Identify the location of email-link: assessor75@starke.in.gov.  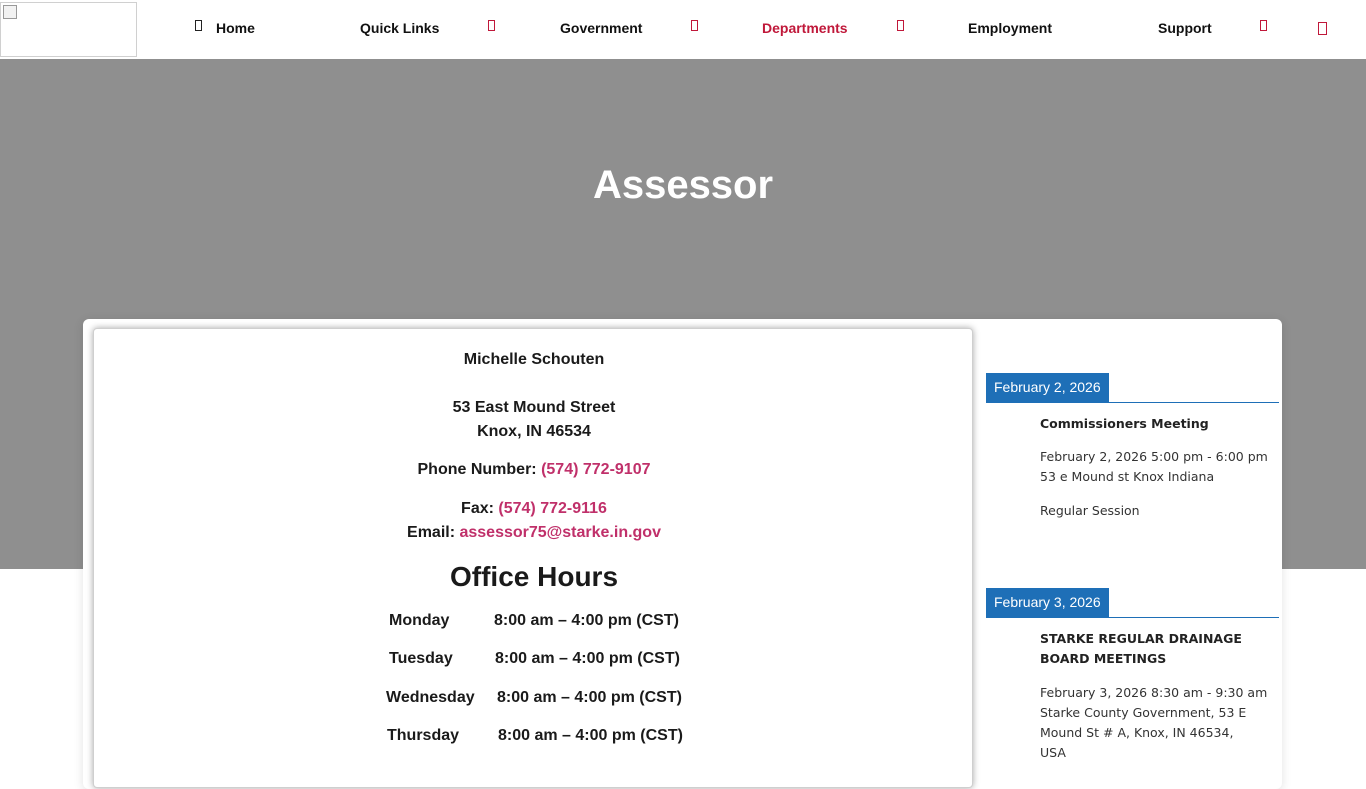
(560, 532).